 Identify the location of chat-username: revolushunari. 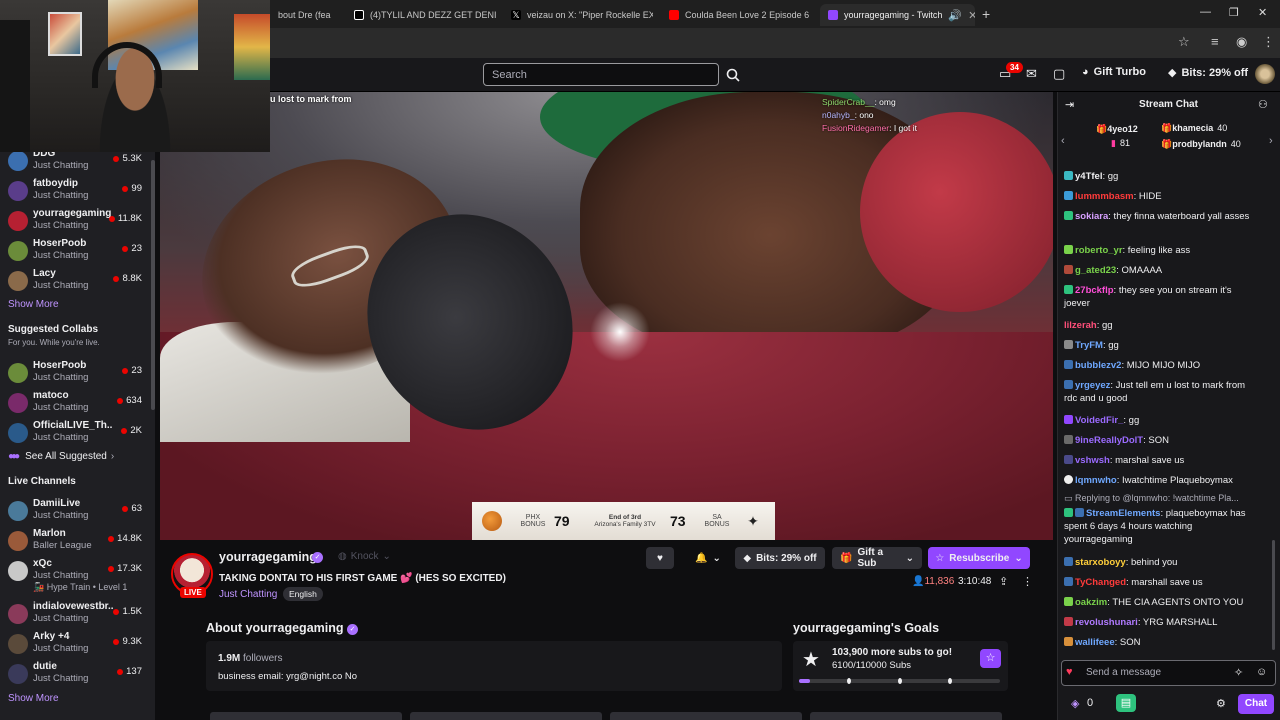
(1106, 622).